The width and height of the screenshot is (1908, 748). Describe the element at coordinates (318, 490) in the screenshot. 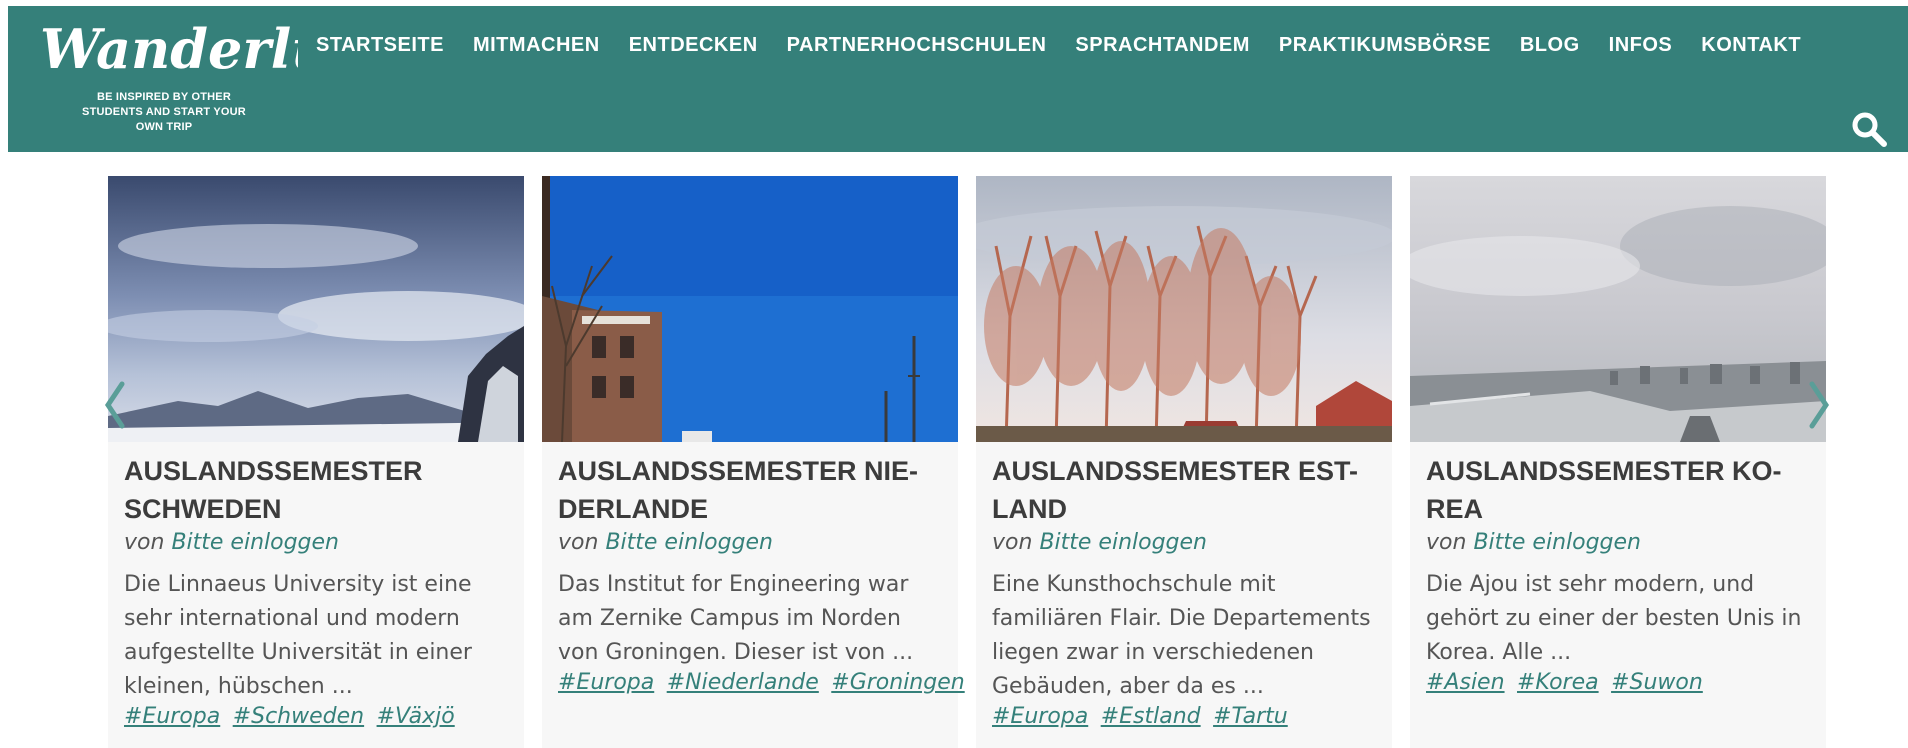

I see `post-title: AUSLANDSSEMESTER SCHWEDEN` at that location.